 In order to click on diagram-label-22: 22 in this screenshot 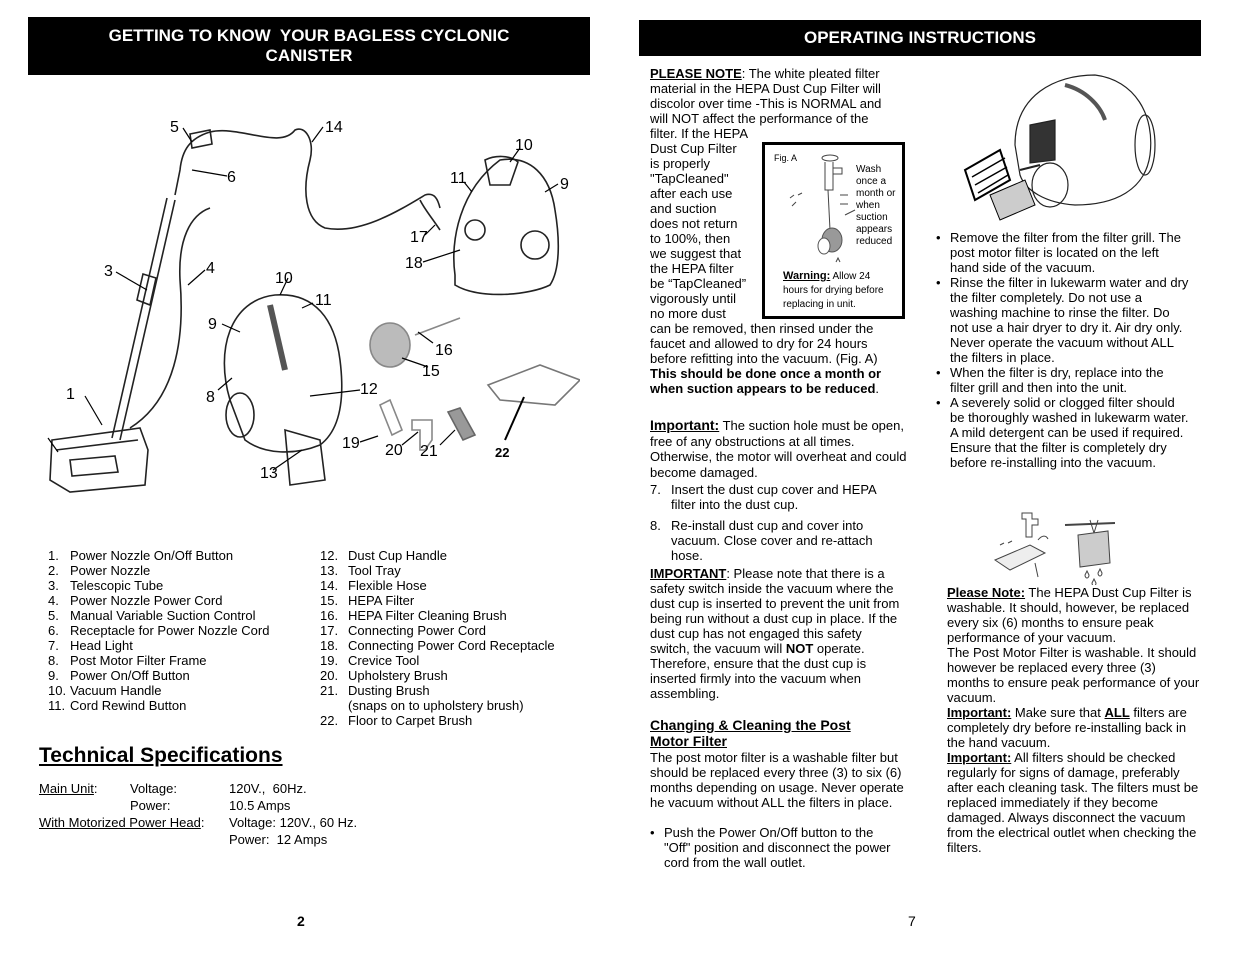, I will do `click(502, 452)`.